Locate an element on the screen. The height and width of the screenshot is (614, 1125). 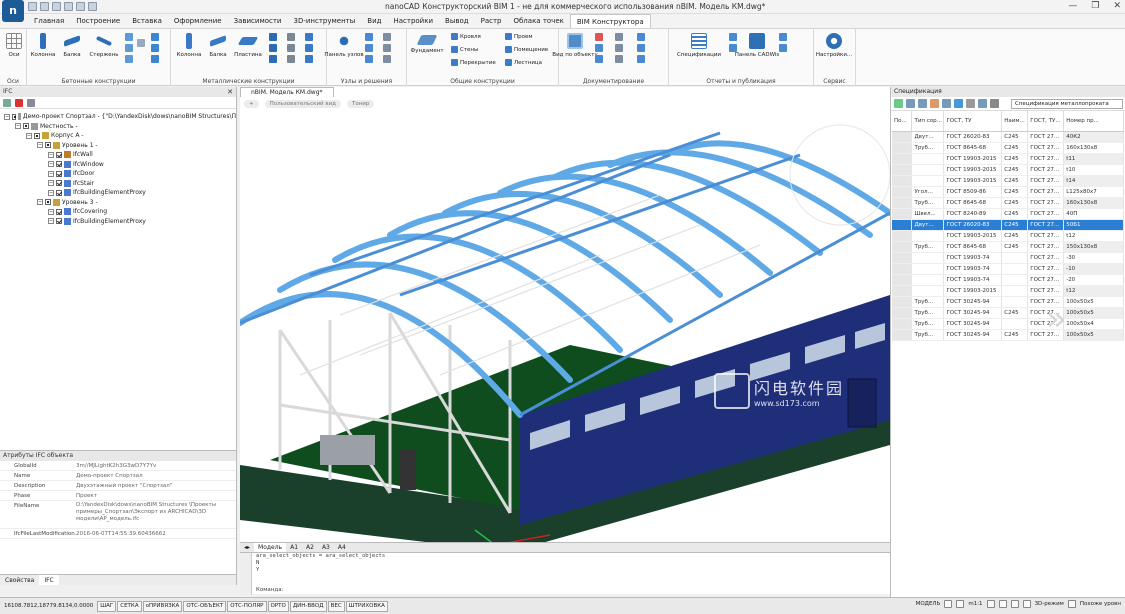
walls-button: Стены is located at coordinates (464, 49).